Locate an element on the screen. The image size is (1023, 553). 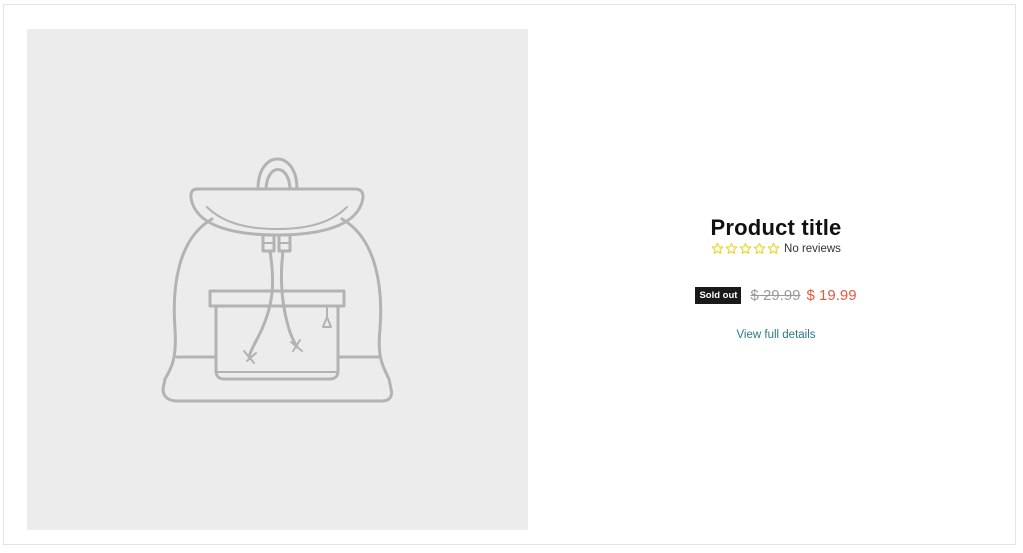
product-rating: No reviews is located at coordinates (775, 248).